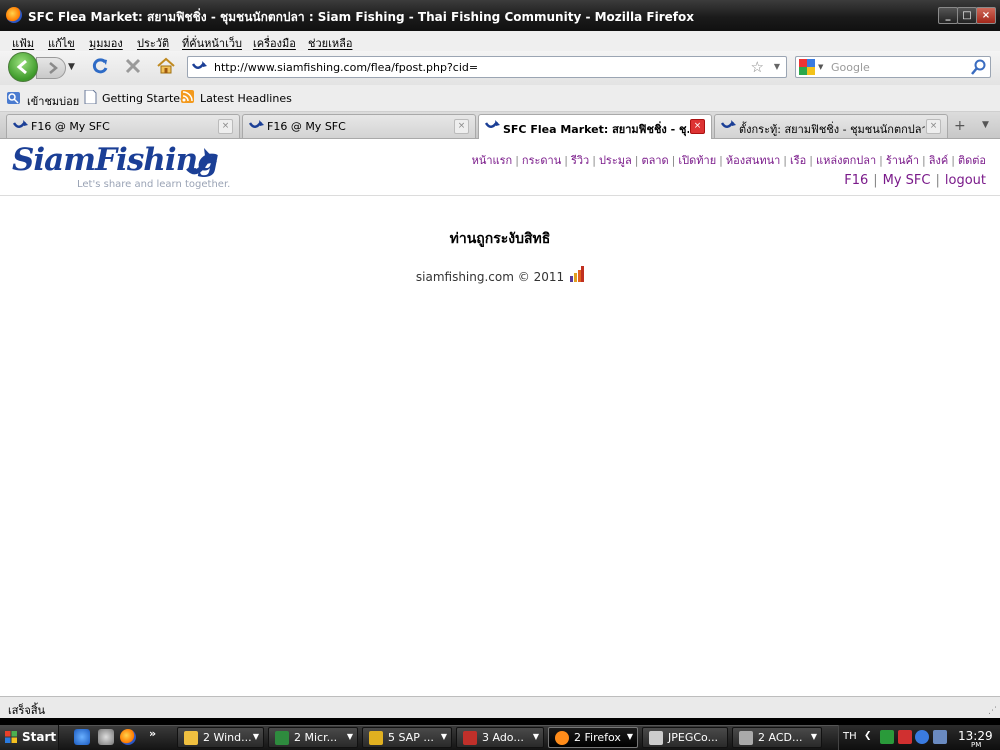 This screenshot has width=1000, height=750. What do you see at coordinates (282, 738) in the screenshot?
I see `excel-icon` at bounding box center [282, 738].